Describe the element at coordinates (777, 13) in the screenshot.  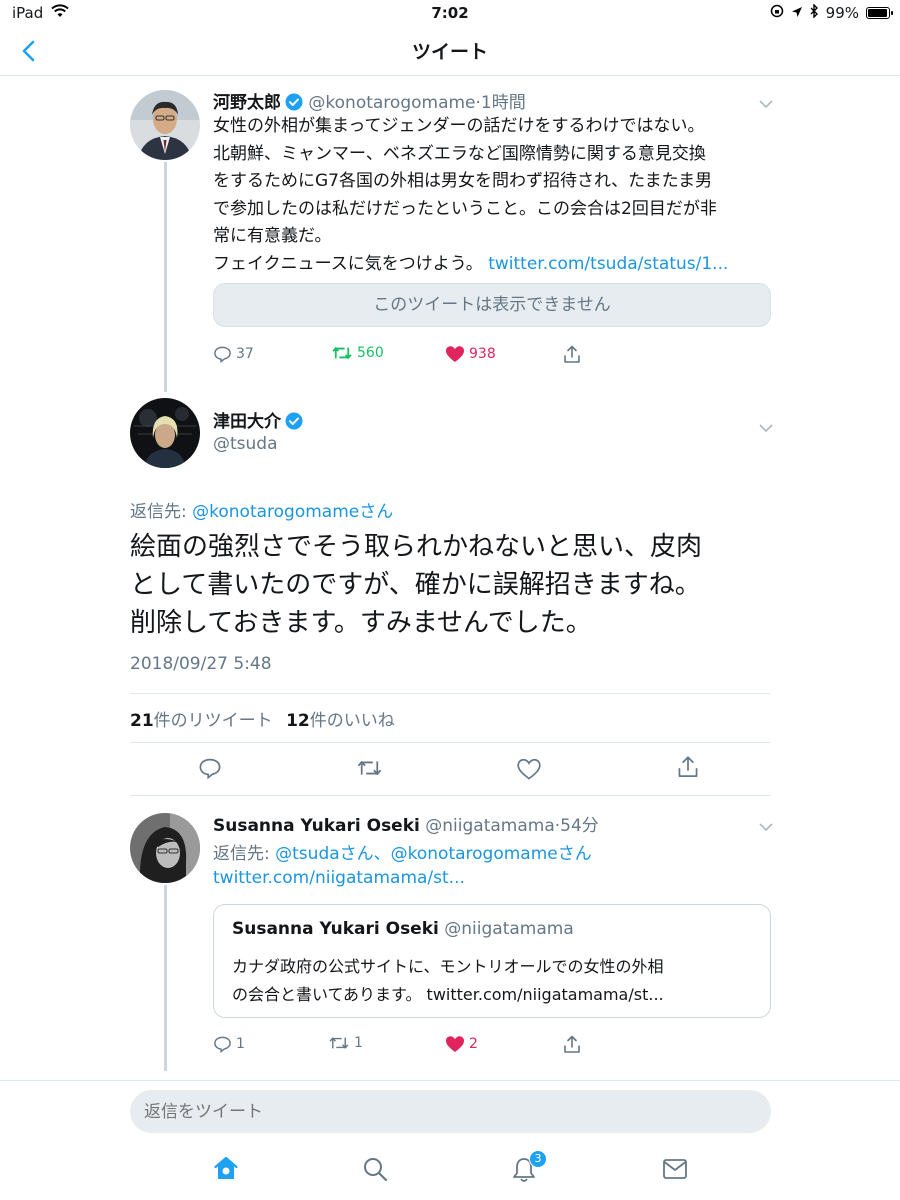
I see `rotation-lock-icon` at that location.